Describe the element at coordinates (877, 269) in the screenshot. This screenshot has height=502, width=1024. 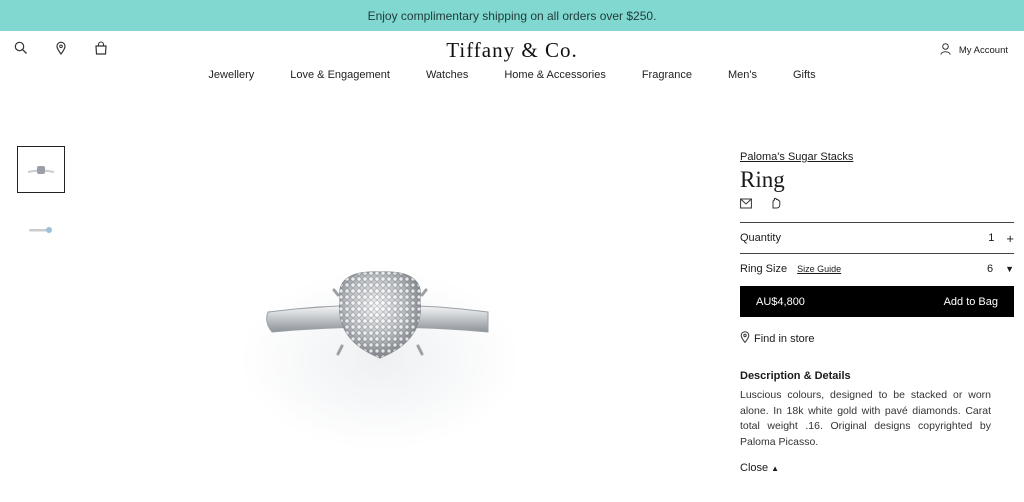
I see `ring-size-row: Ring Size Size Guide 6 ▼` at that location.